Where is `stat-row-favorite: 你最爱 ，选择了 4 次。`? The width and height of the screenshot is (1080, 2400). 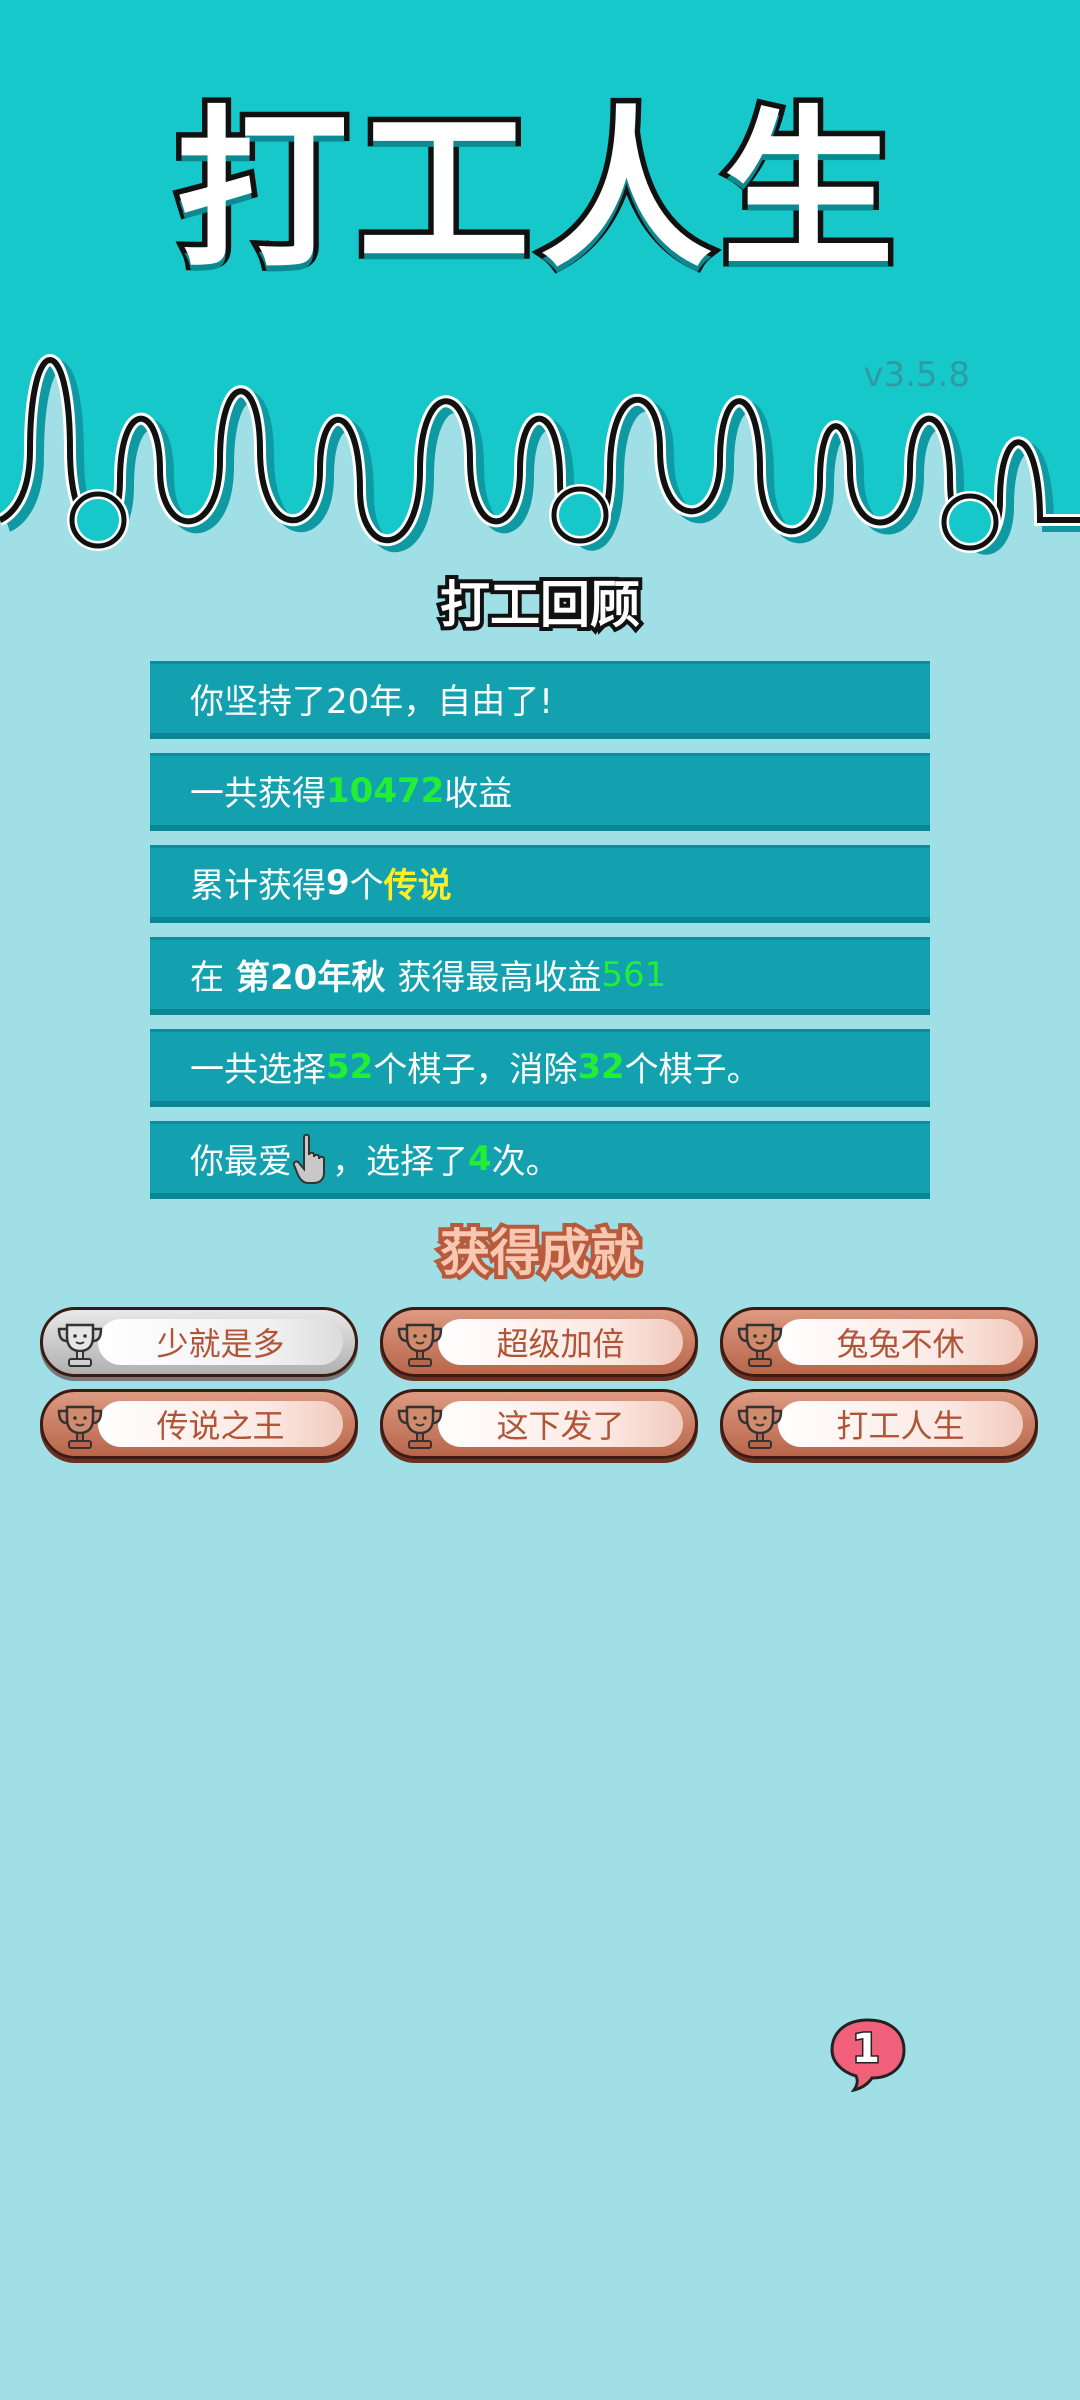
stat-row-favorite: 你最爱 ，选择了 4 次。 is located at coordinates (540, 1160).